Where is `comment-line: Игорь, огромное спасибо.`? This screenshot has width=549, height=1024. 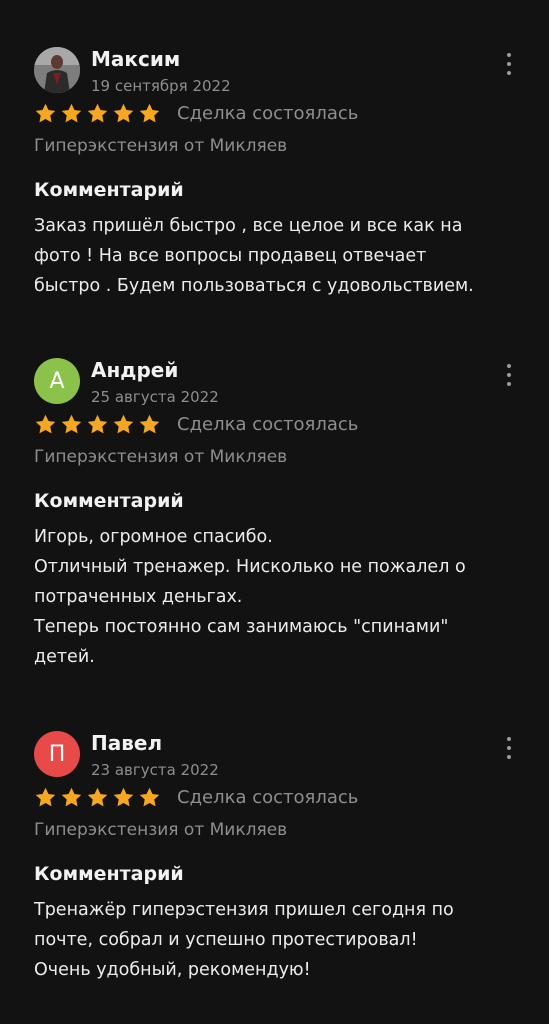
comment-line: Игорь, огромное спасибо. is located at coordinates (153, 537).